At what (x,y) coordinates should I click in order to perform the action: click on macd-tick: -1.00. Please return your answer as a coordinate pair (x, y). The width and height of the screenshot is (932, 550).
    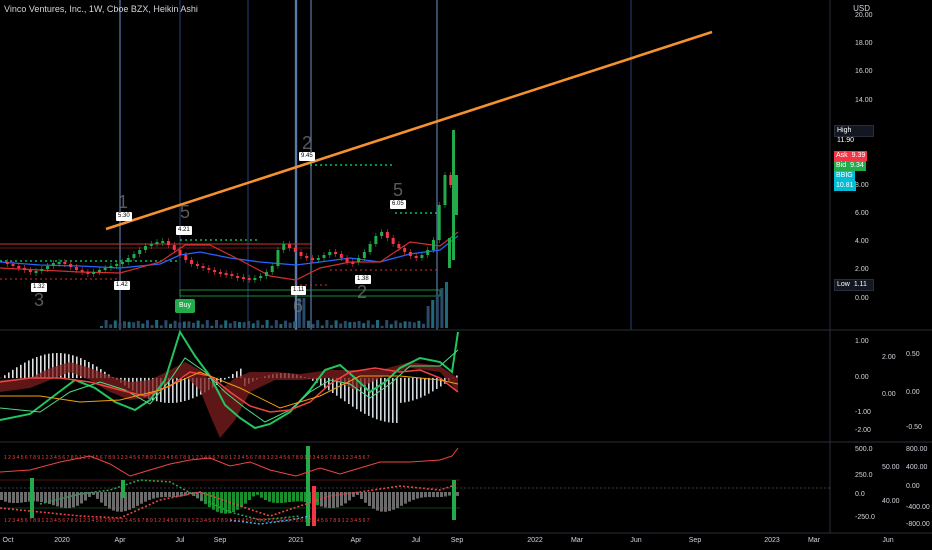
    Looking at the image, I should click on (863, 412).